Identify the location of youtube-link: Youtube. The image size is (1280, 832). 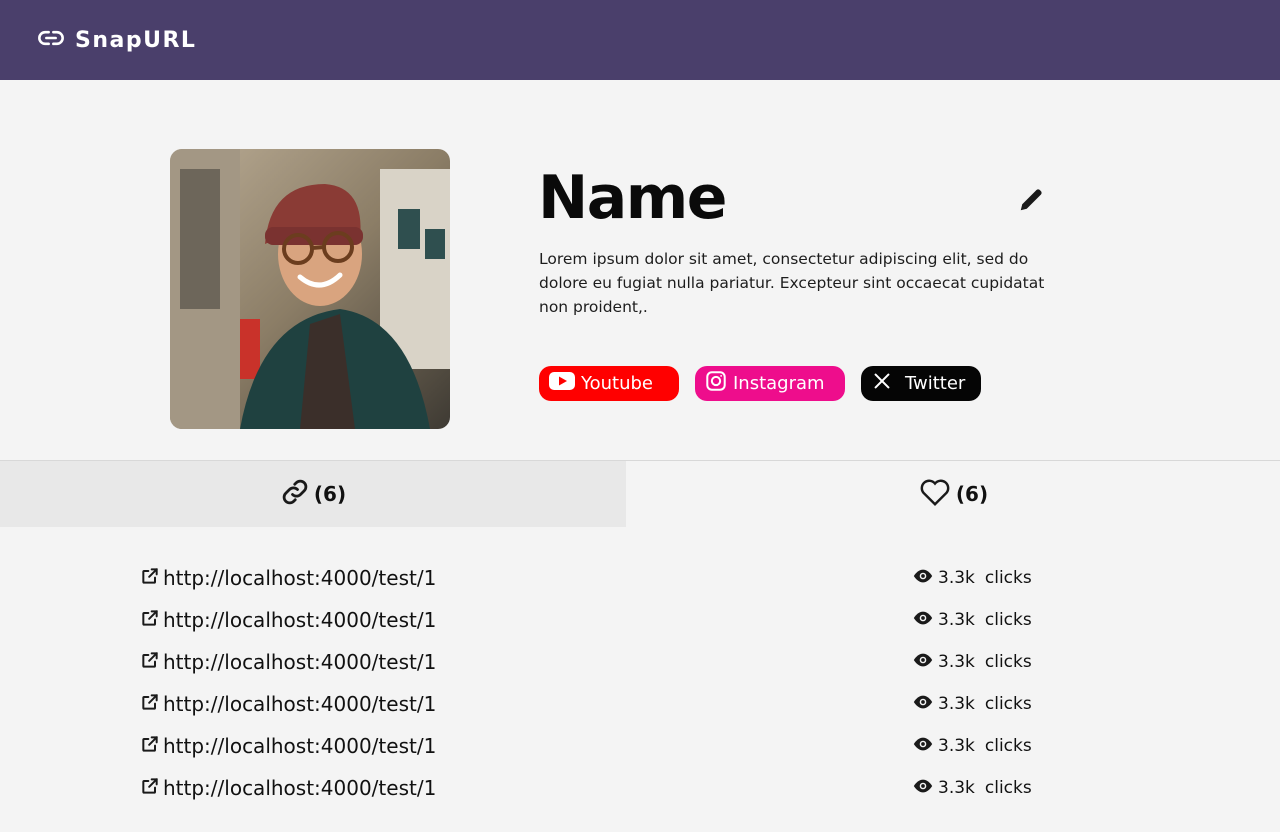
(609, 383).